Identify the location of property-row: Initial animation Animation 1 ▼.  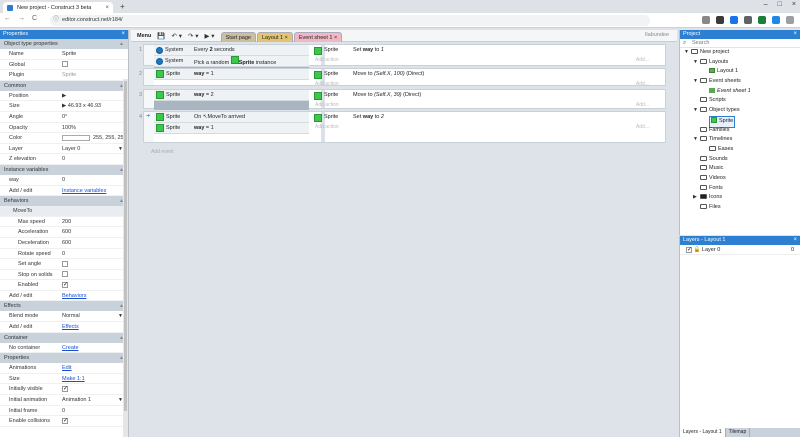
(64, 400).